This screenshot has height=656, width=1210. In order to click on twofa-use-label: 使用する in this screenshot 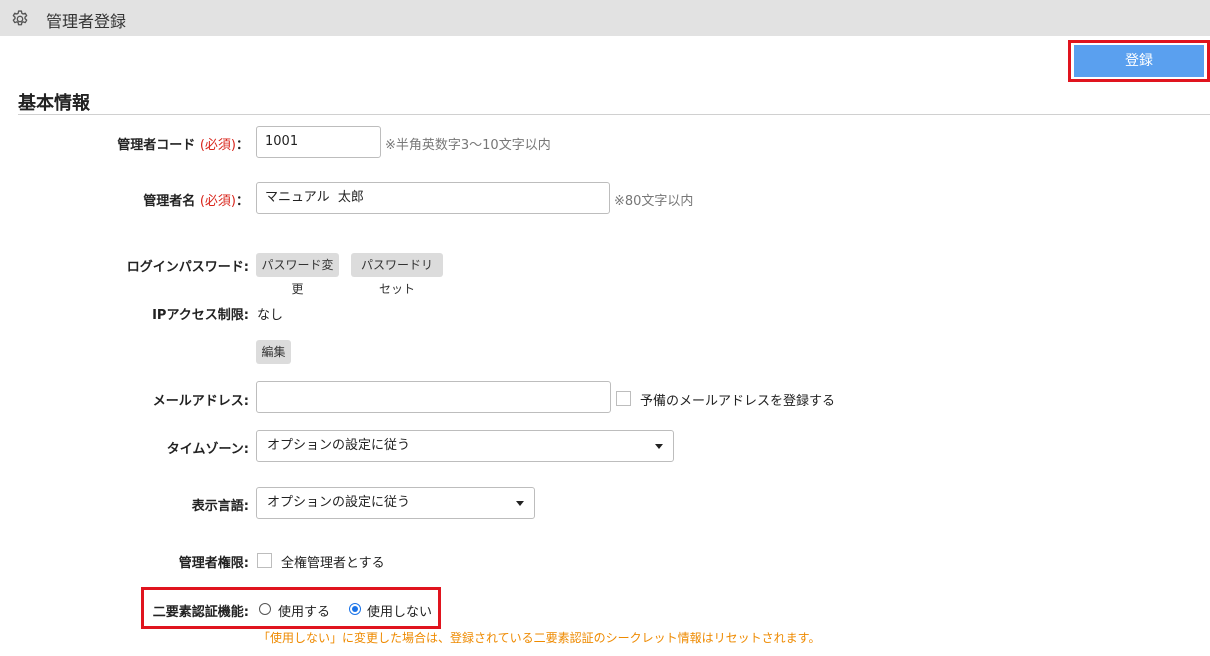, I will do `click(304, 610)`.